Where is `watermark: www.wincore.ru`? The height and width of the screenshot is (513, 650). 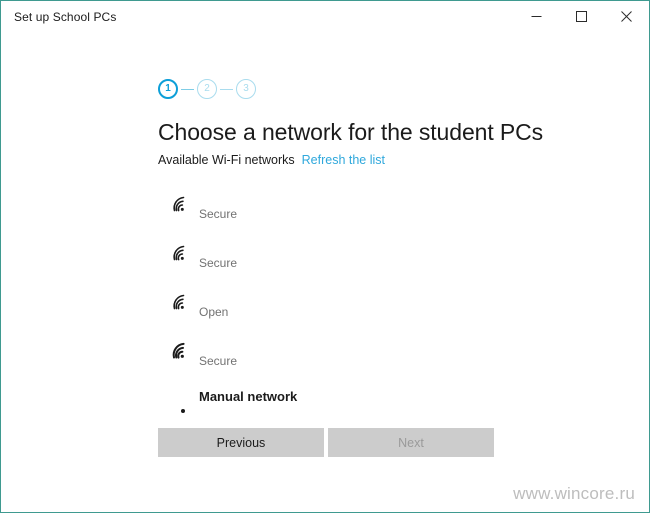 watermark: www.wincore.ru is located at coordinates (574, 493).